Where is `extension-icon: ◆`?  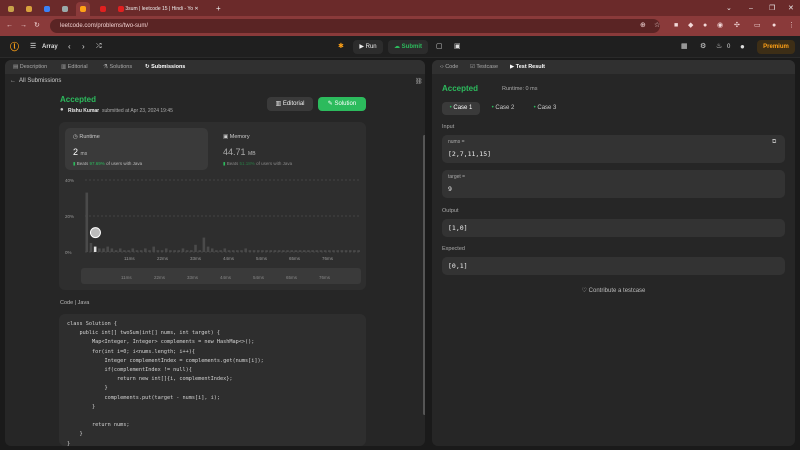
extension-icon: ◆ is located at coordinates (690, 26).